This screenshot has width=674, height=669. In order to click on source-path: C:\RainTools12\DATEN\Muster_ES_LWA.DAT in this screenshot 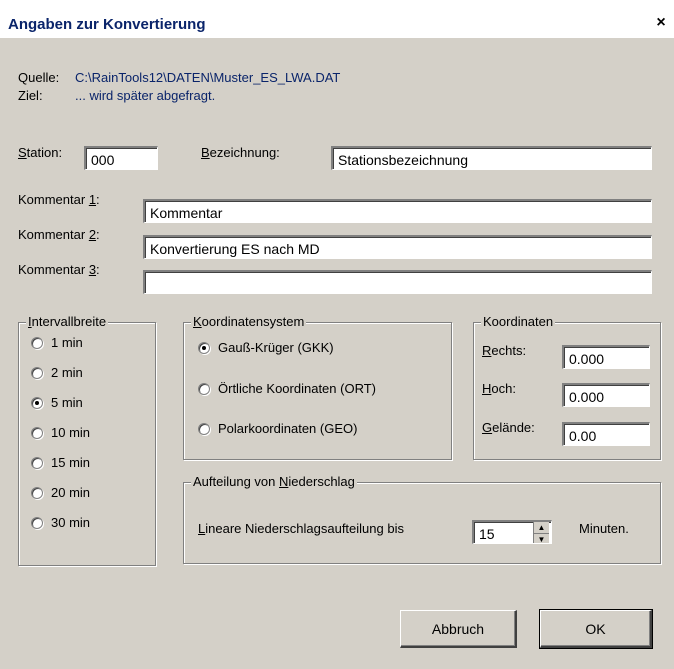, I will do `click(208, 77)`.